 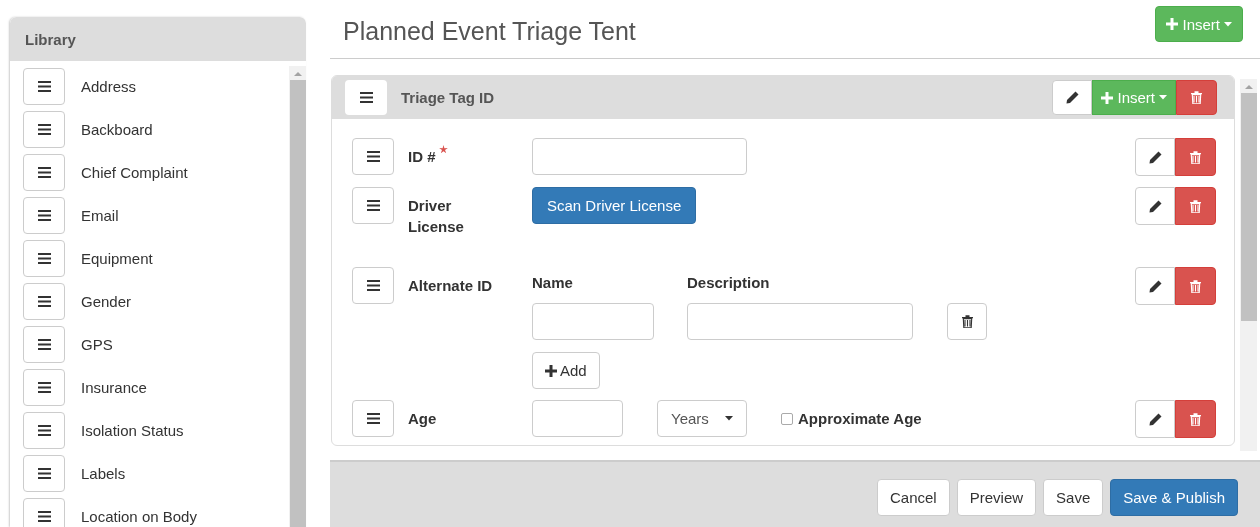 I want to click on unit-dropdown: Years, so click(x=702, y=418).